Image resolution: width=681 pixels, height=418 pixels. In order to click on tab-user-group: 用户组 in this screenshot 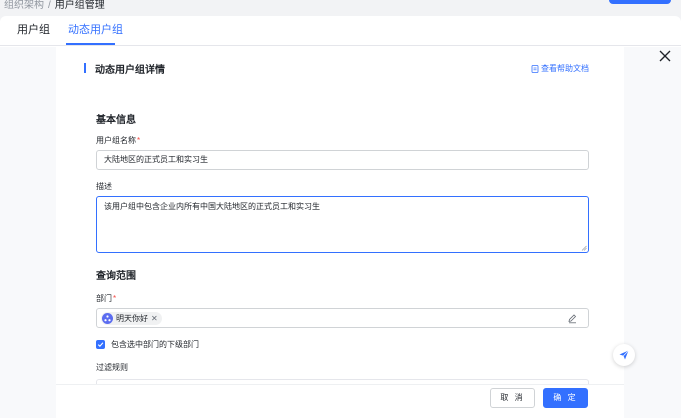, I will do `click(33, 30)`.